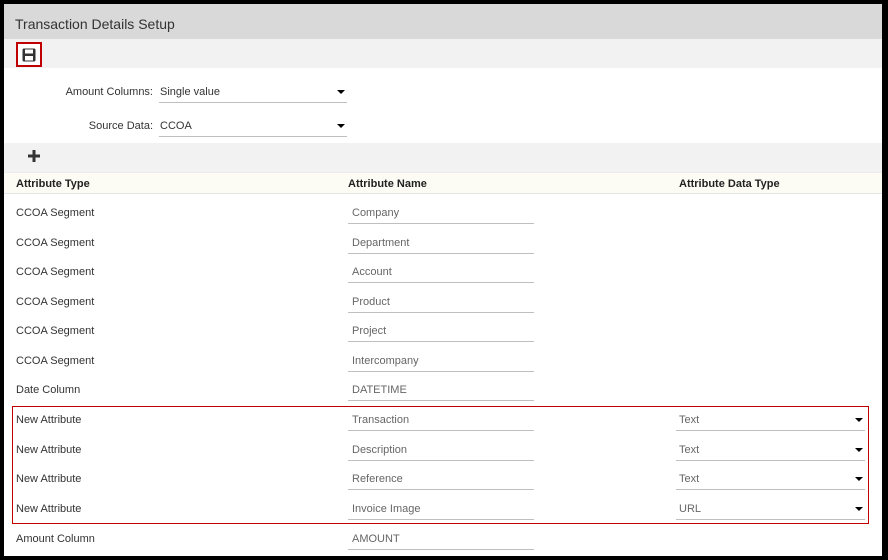 This screenshot has width=888, height=560. I want to click on source-data-select: CCOA, so click(253, 126).